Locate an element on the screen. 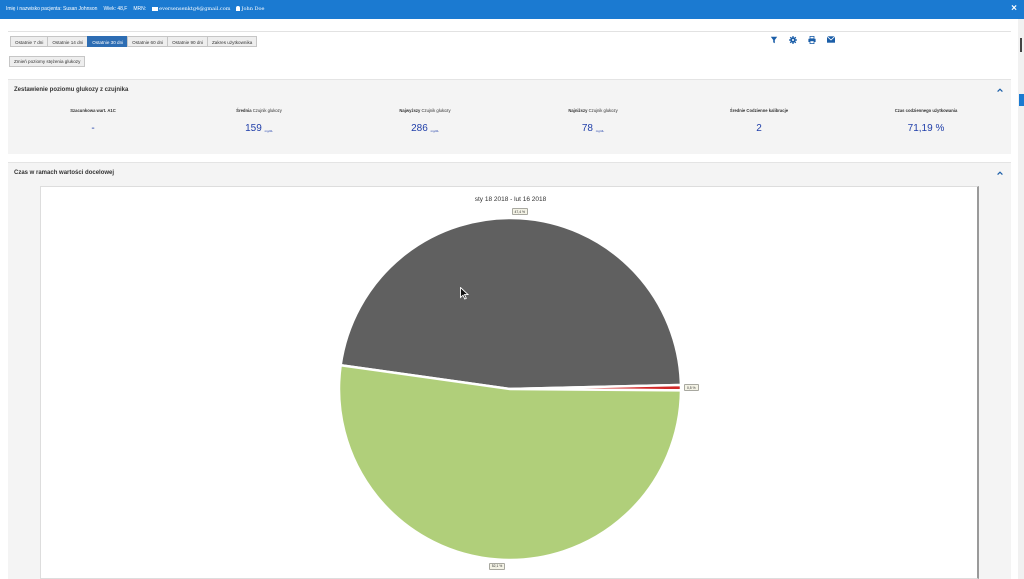  stat-value: - is located at coordinates (93, 128).